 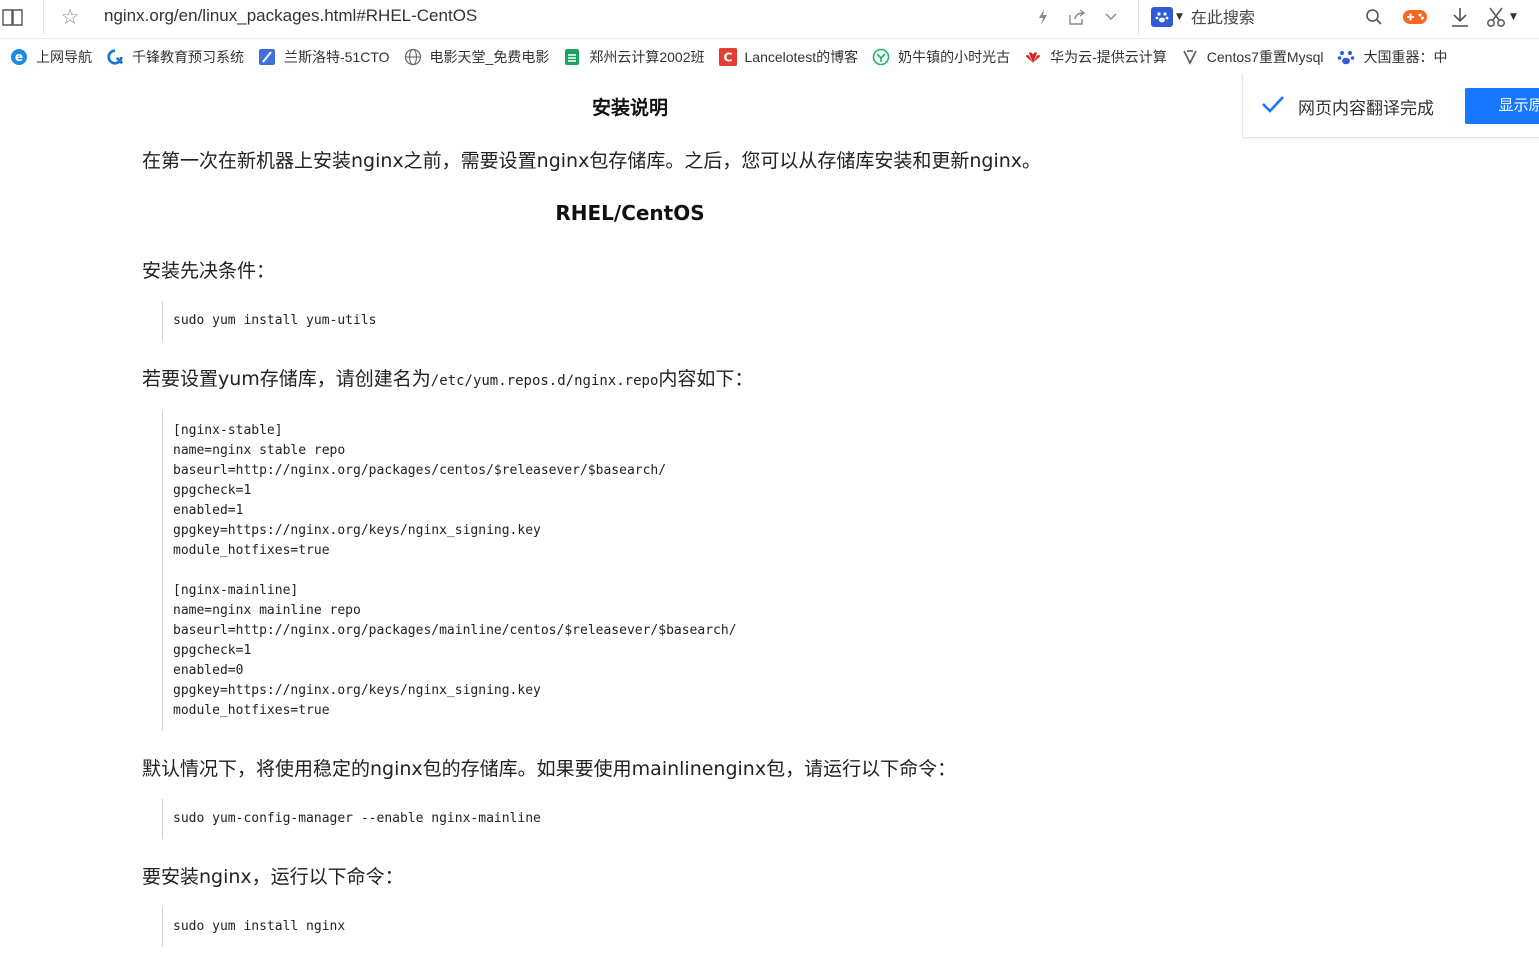 What do you see at coordinates (1033, 57) in the screenshot?
I see `huawei-icon` at bounding box center [1033, 57].